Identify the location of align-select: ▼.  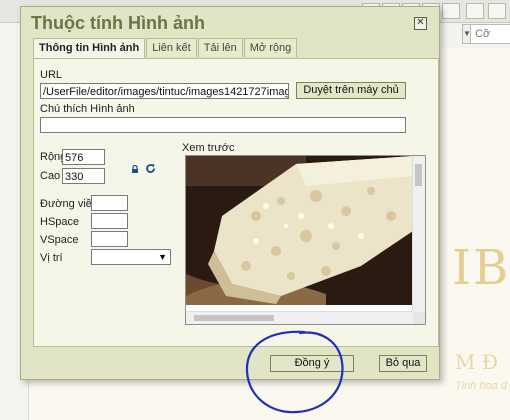
(131, 257).